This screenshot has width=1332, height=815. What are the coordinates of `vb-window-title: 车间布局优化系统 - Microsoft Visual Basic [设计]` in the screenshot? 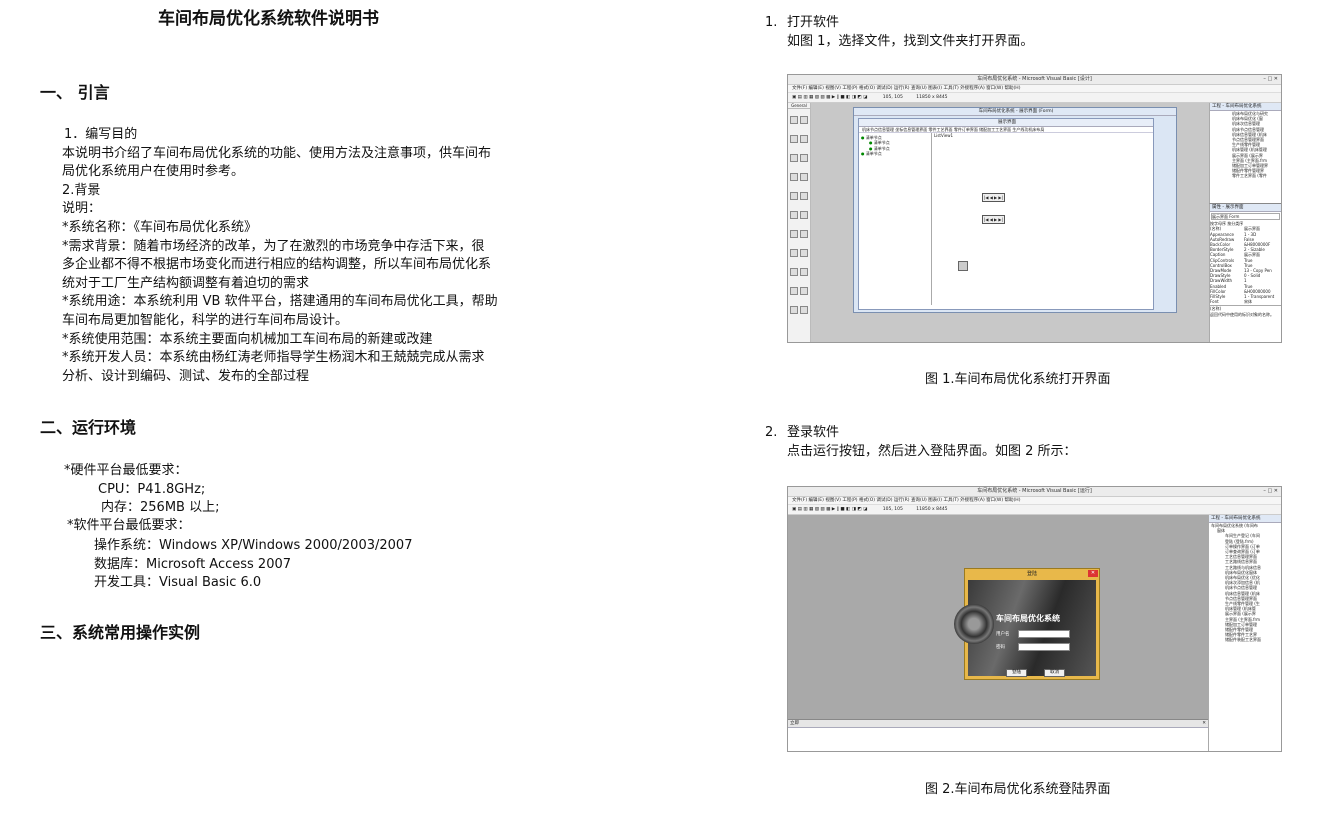 It's located at (1034, 79).